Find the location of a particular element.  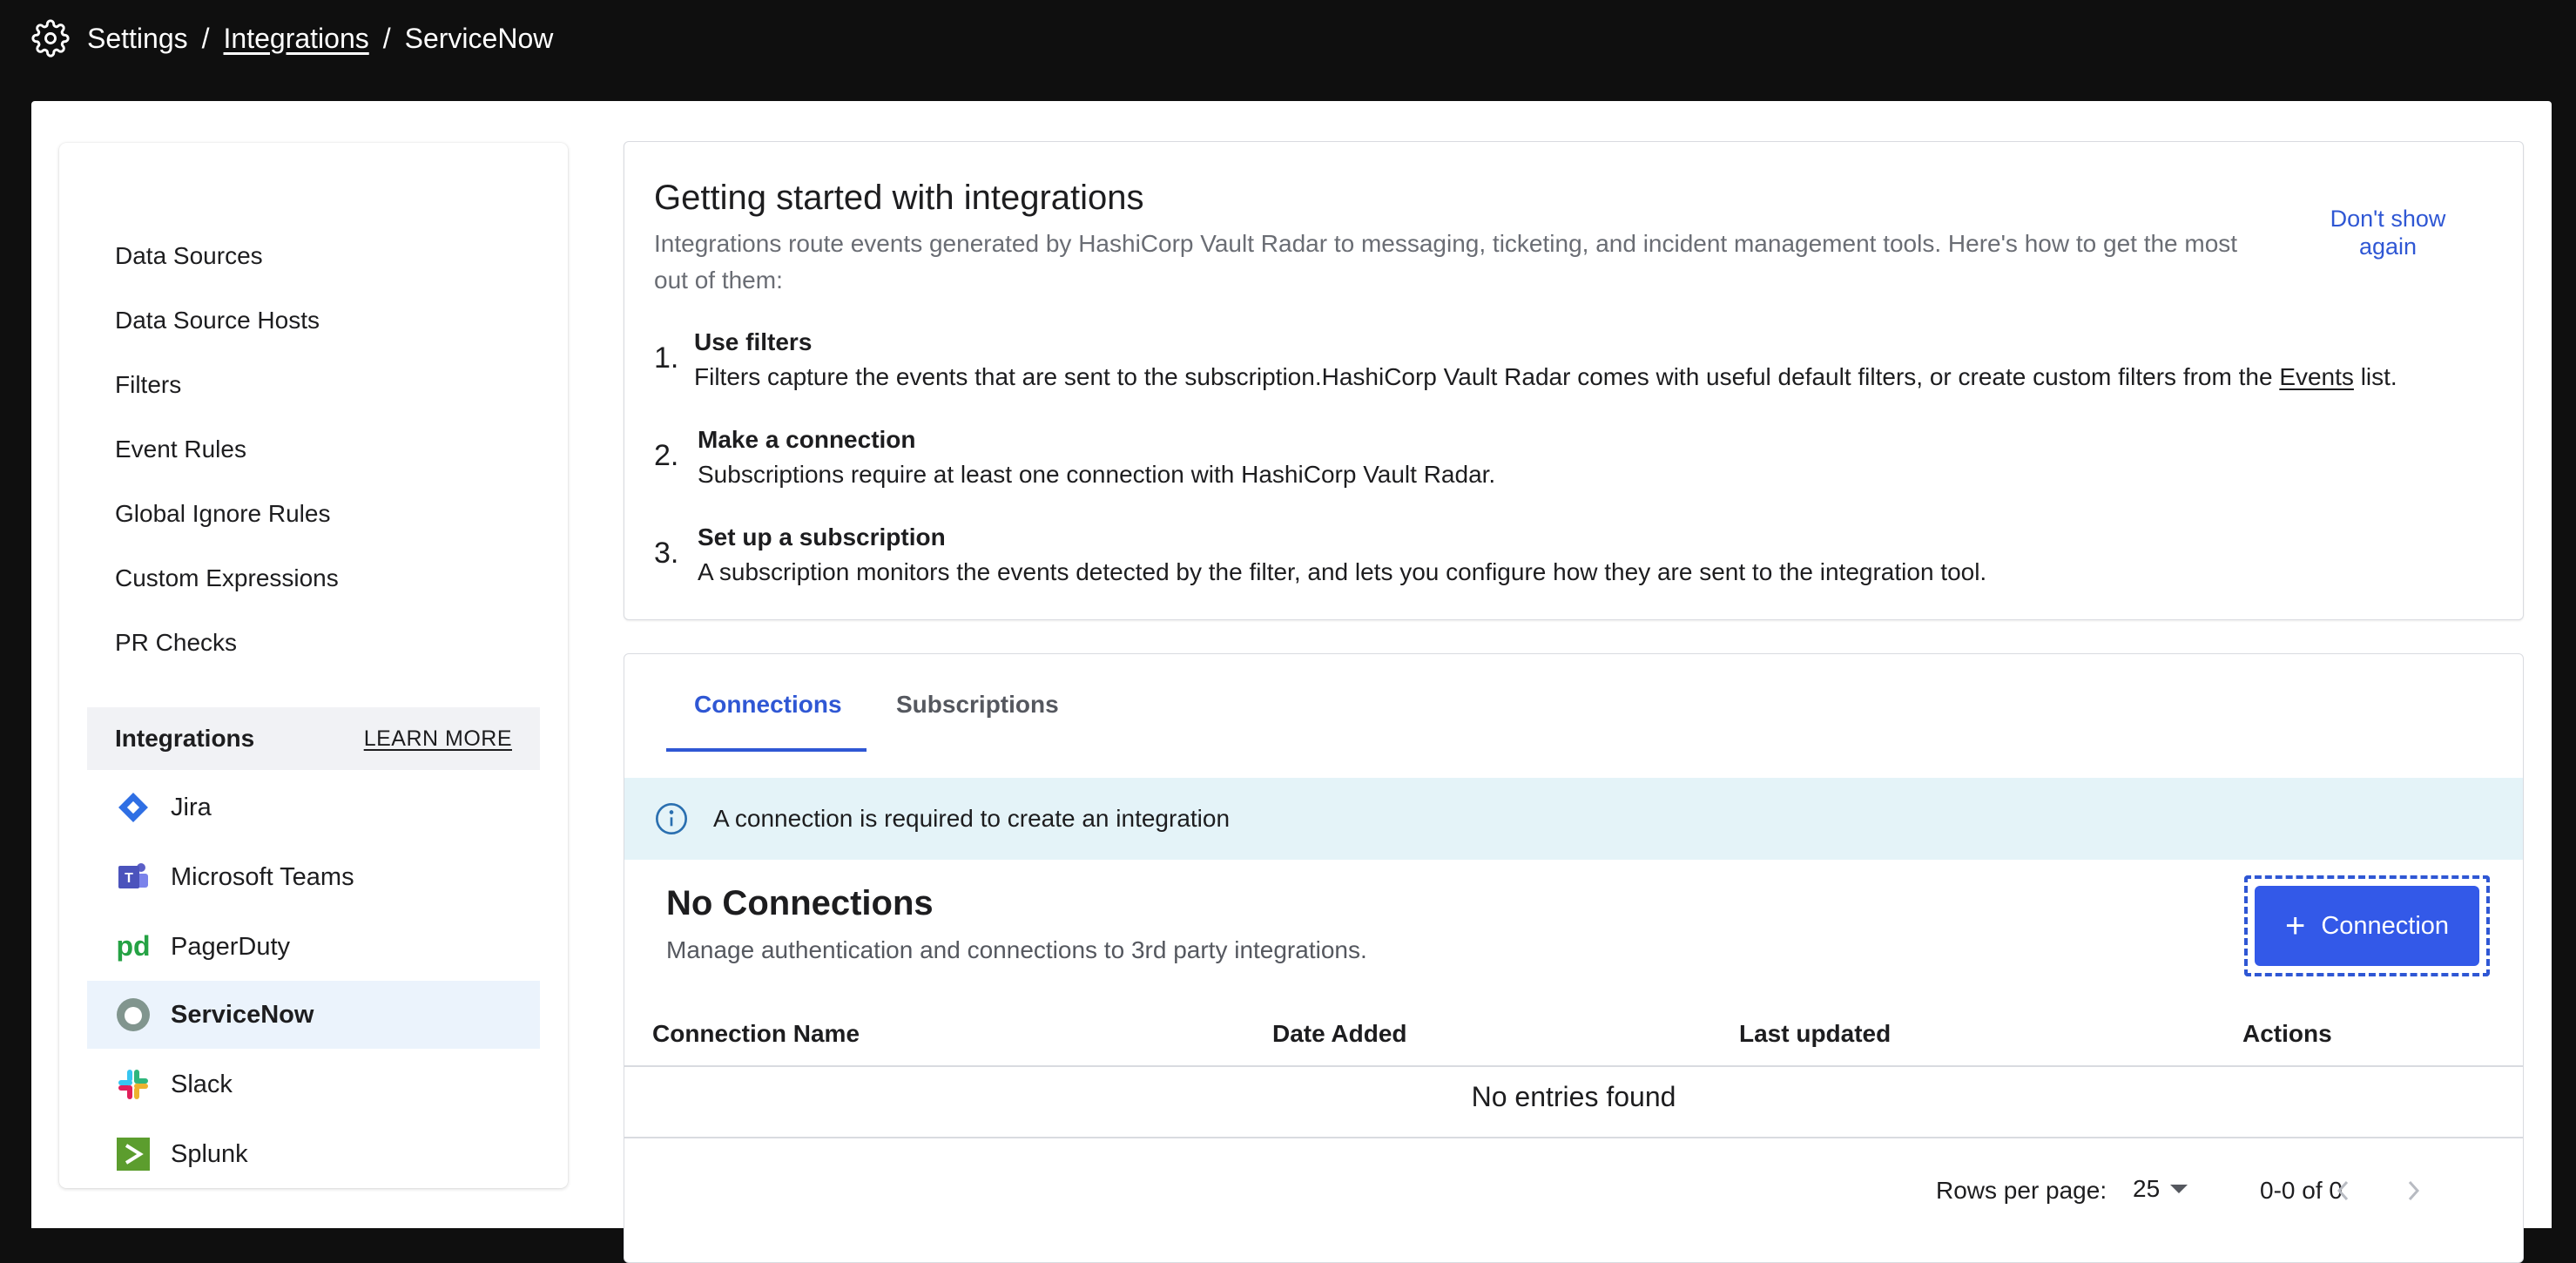

column-header-last-updated: Last updated is located at coordinates (1815, 1034).